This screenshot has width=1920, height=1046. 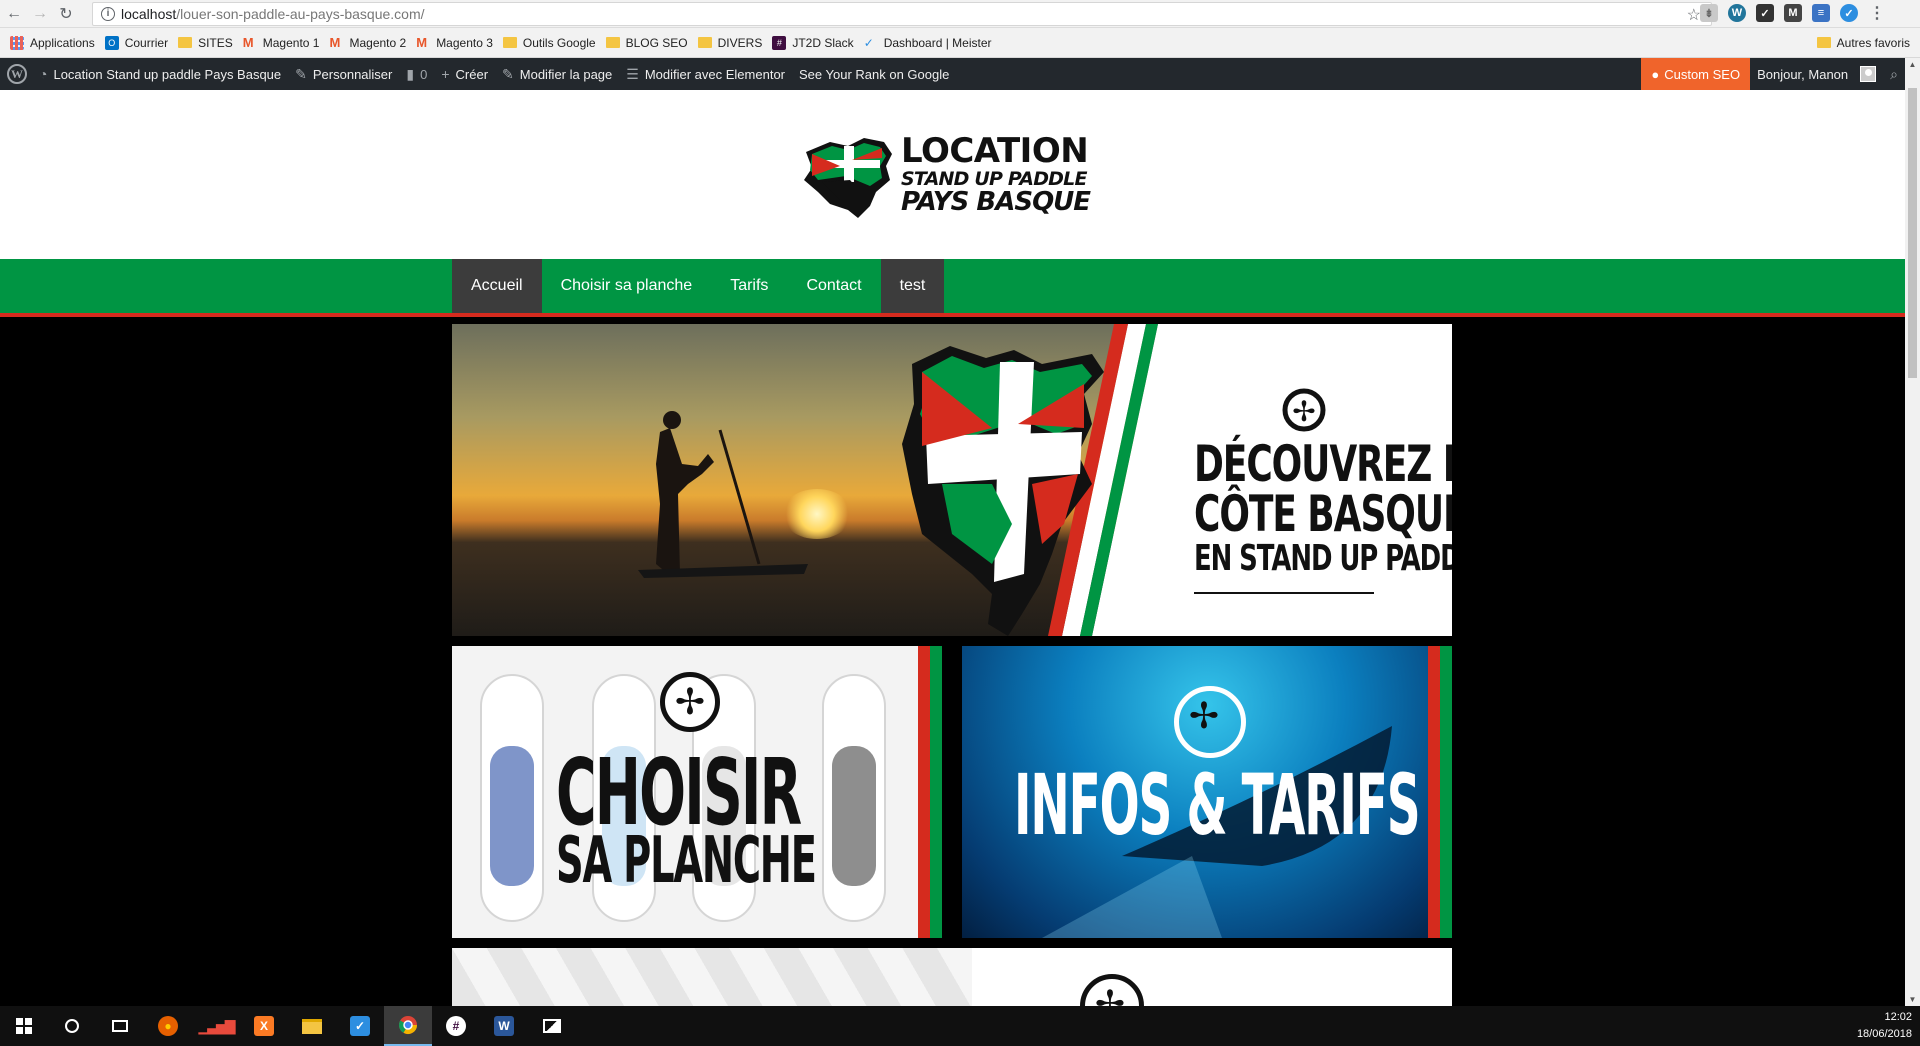 I want to click on slack-icon: #, so click(x=779, y=42).